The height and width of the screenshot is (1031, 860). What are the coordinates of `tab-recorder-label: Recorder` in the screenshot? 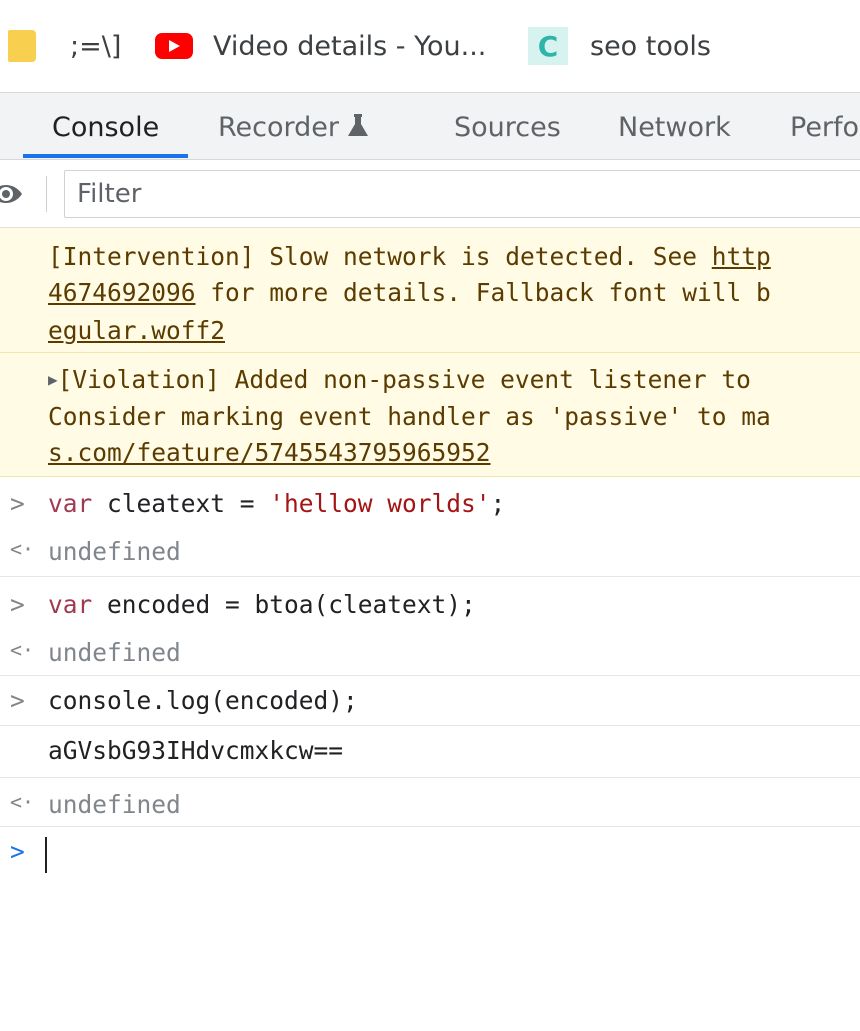 It's located at (278, 127).